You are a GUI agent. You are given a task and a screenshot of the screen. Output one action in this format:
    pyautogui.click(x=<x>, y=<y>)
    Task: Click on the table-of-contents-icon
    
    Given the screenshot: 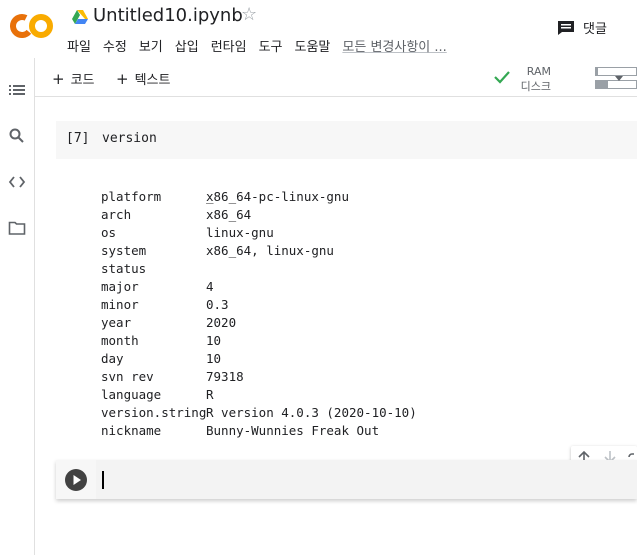 What is the action you would take?
    pyautogui.click(x=17, y=90)
    